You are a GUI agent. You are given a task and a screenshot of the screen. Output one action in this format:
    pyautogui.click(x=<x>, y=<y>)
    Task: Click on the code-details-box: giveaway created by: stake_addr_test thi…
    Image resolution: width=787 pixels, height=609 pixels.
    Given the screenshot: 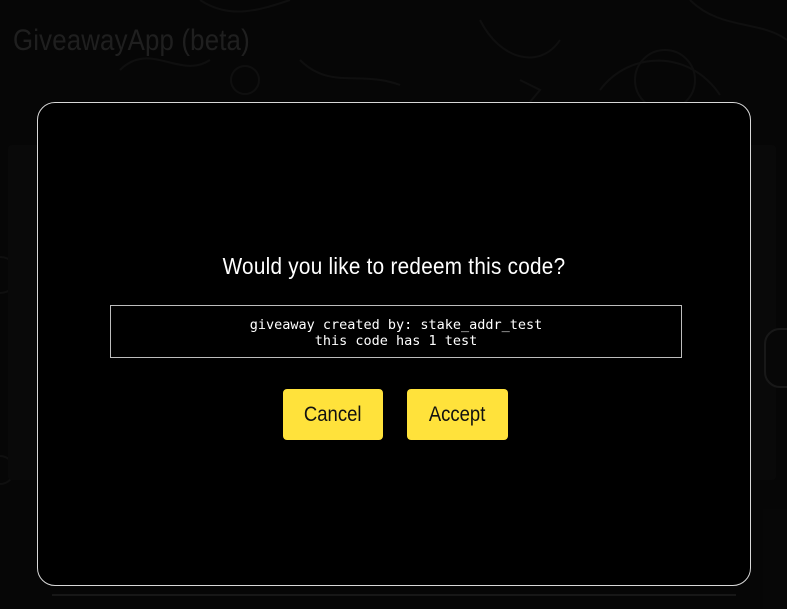 What is the action you would take?
    pyautogui.click(x=396, y=331)
    